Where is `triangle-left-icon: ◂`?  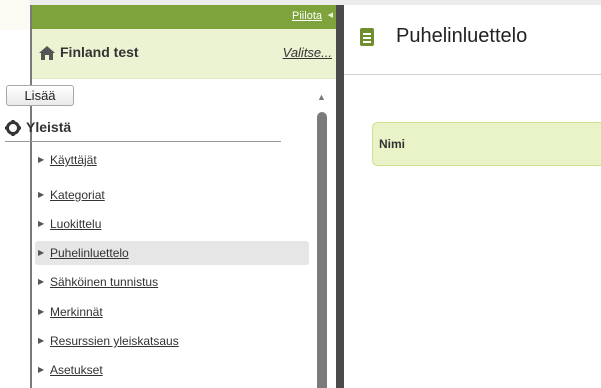
triangle-left-icon: ◂ is located at coordinates (330, 14).